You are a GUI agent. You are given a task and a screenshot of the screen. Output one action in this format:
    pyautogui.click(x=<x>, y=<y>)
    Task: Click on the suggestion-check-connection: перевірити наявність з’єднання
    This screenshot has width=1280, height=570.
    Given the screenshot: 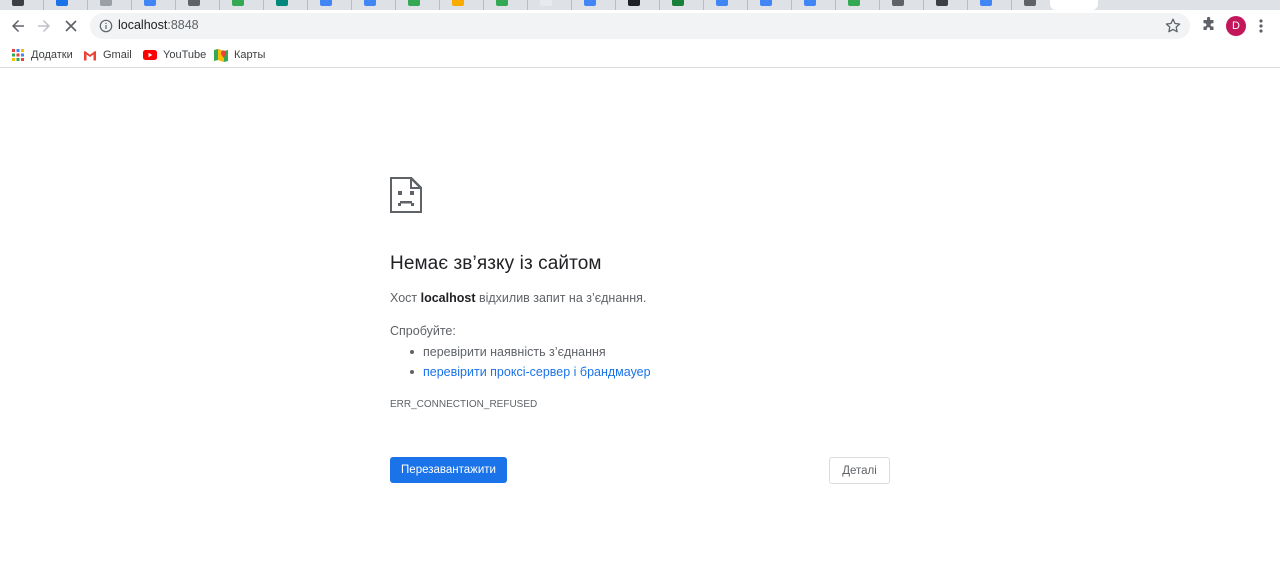 What is the action you would take?
    pyautogui.click(x=514, y=352)
    